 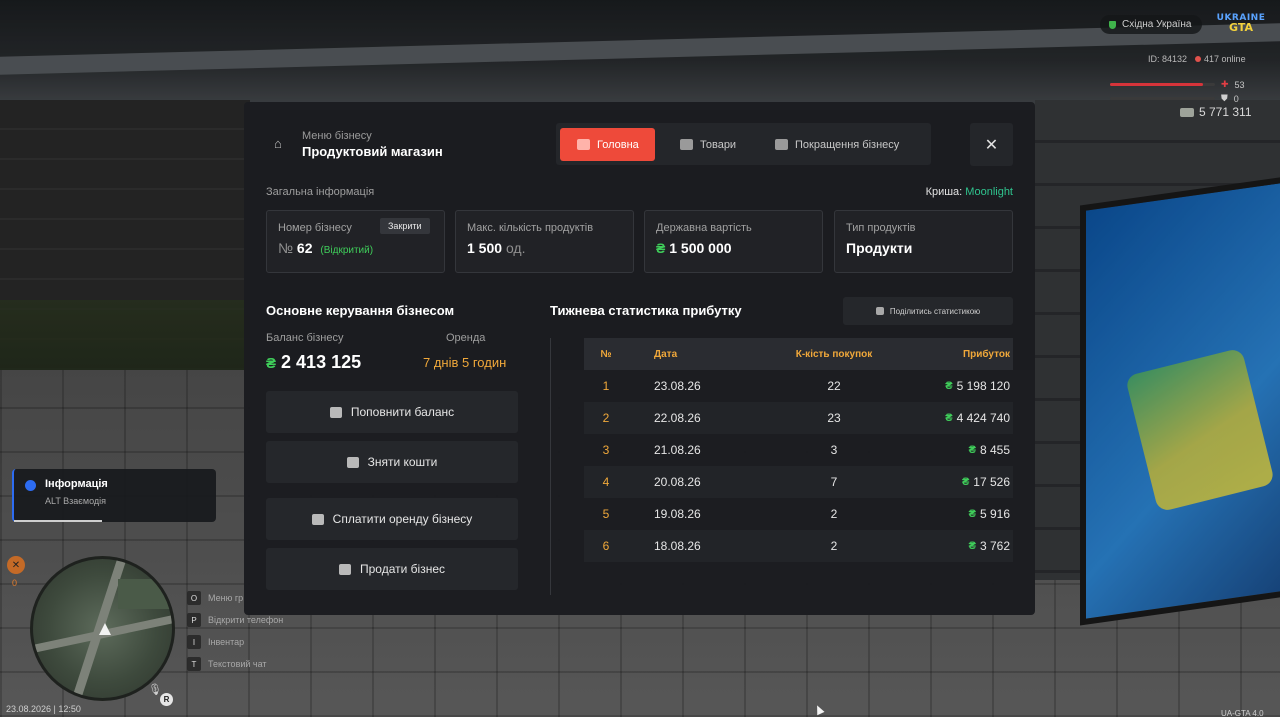 I want to click on table-row: 5 19.08.26 2 ₴ 5 916, so click(x=798, y=514).